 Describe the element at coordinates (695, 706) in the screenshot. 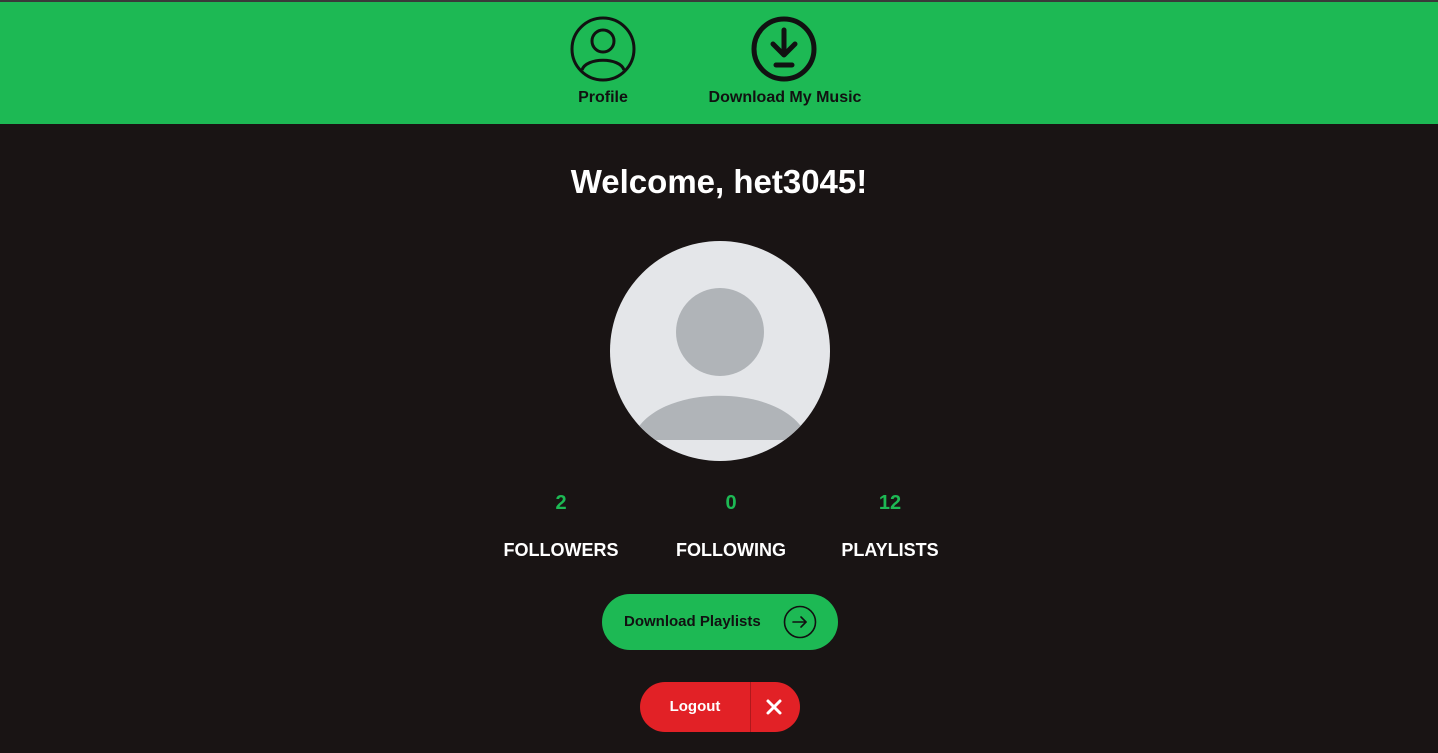

I see `logout-label: Logout` at that location.